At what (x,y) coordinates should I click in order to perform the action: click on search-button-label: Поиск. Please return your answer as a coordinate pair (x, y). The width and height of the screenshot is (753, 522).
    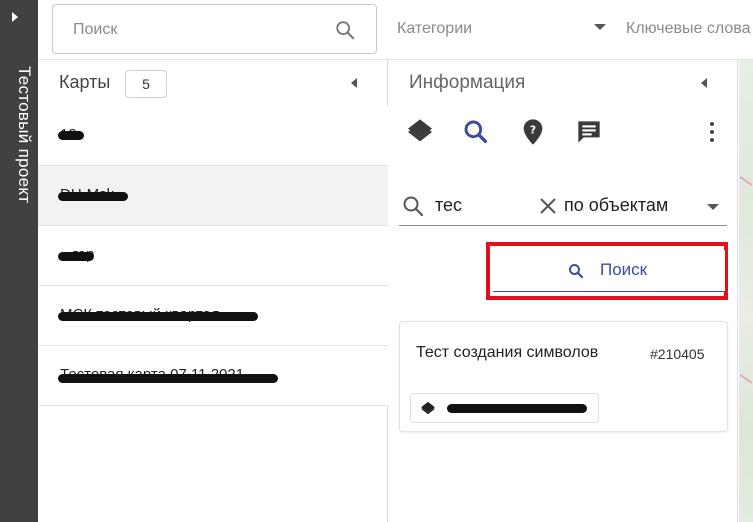
    Looking at the image, I should click on (624, 269).